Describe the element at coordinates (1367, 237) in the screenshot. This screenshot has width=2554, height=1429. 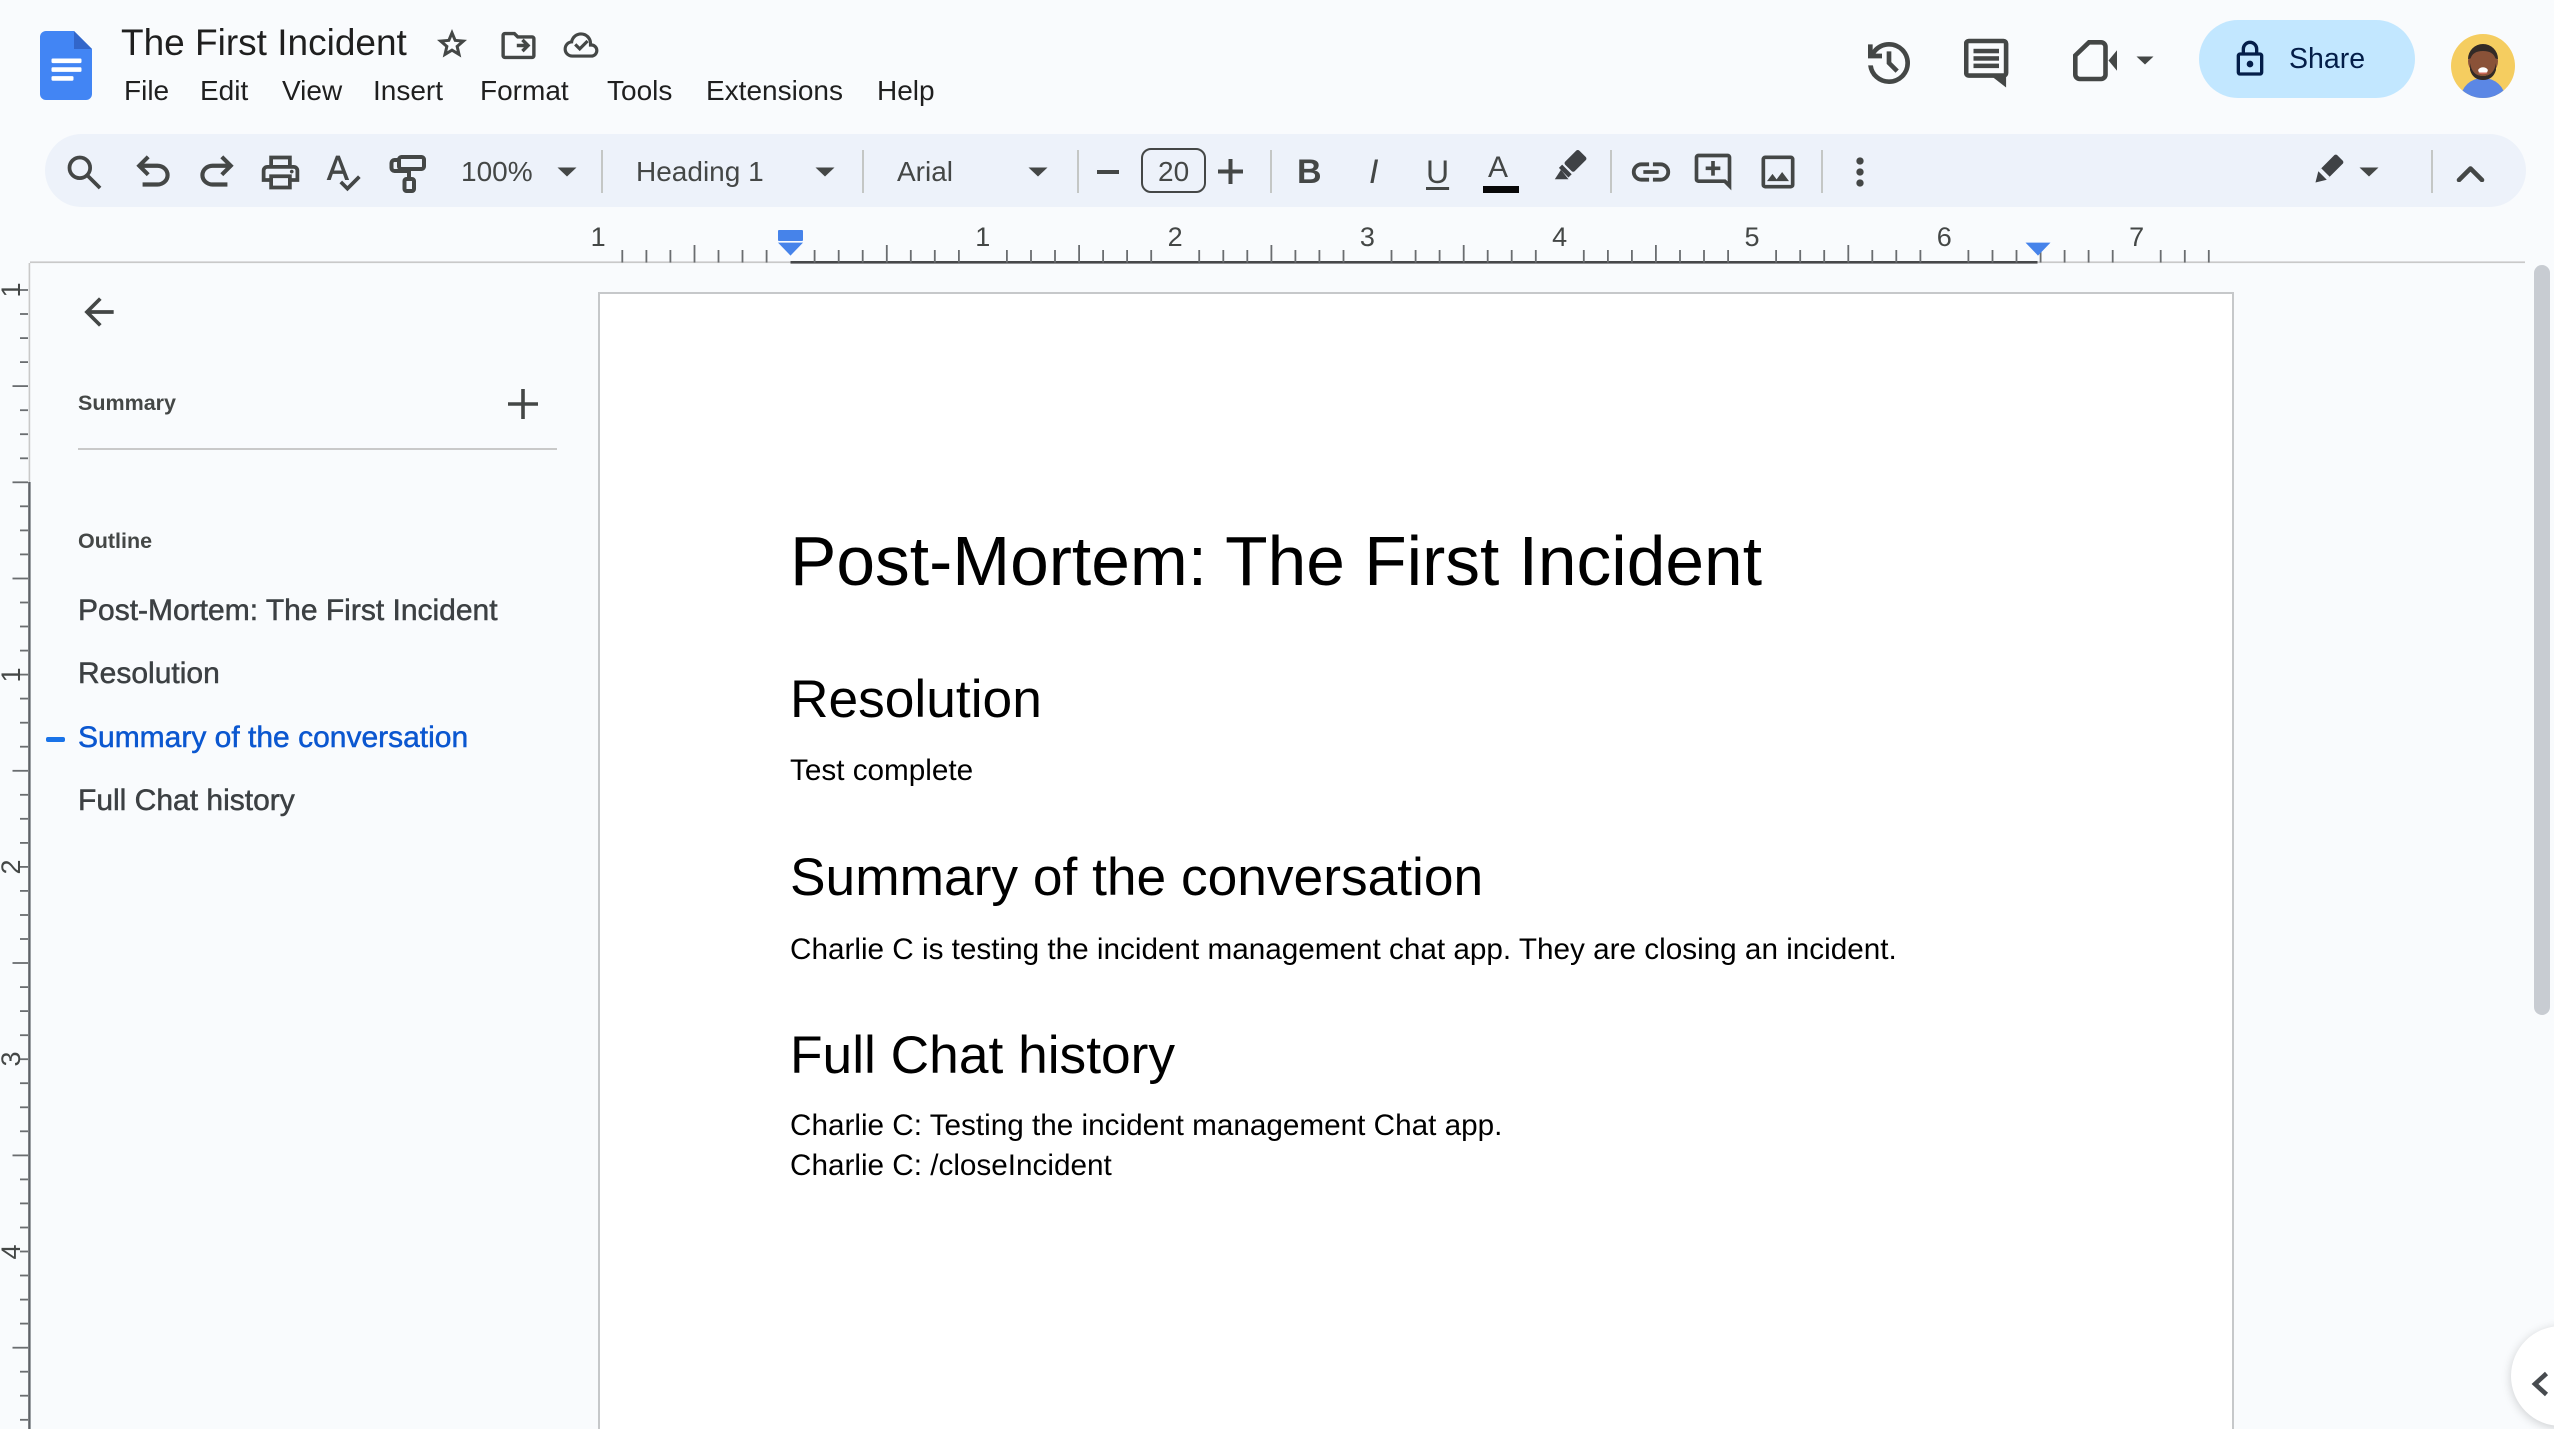
I see `svg-text: 3` at that location.